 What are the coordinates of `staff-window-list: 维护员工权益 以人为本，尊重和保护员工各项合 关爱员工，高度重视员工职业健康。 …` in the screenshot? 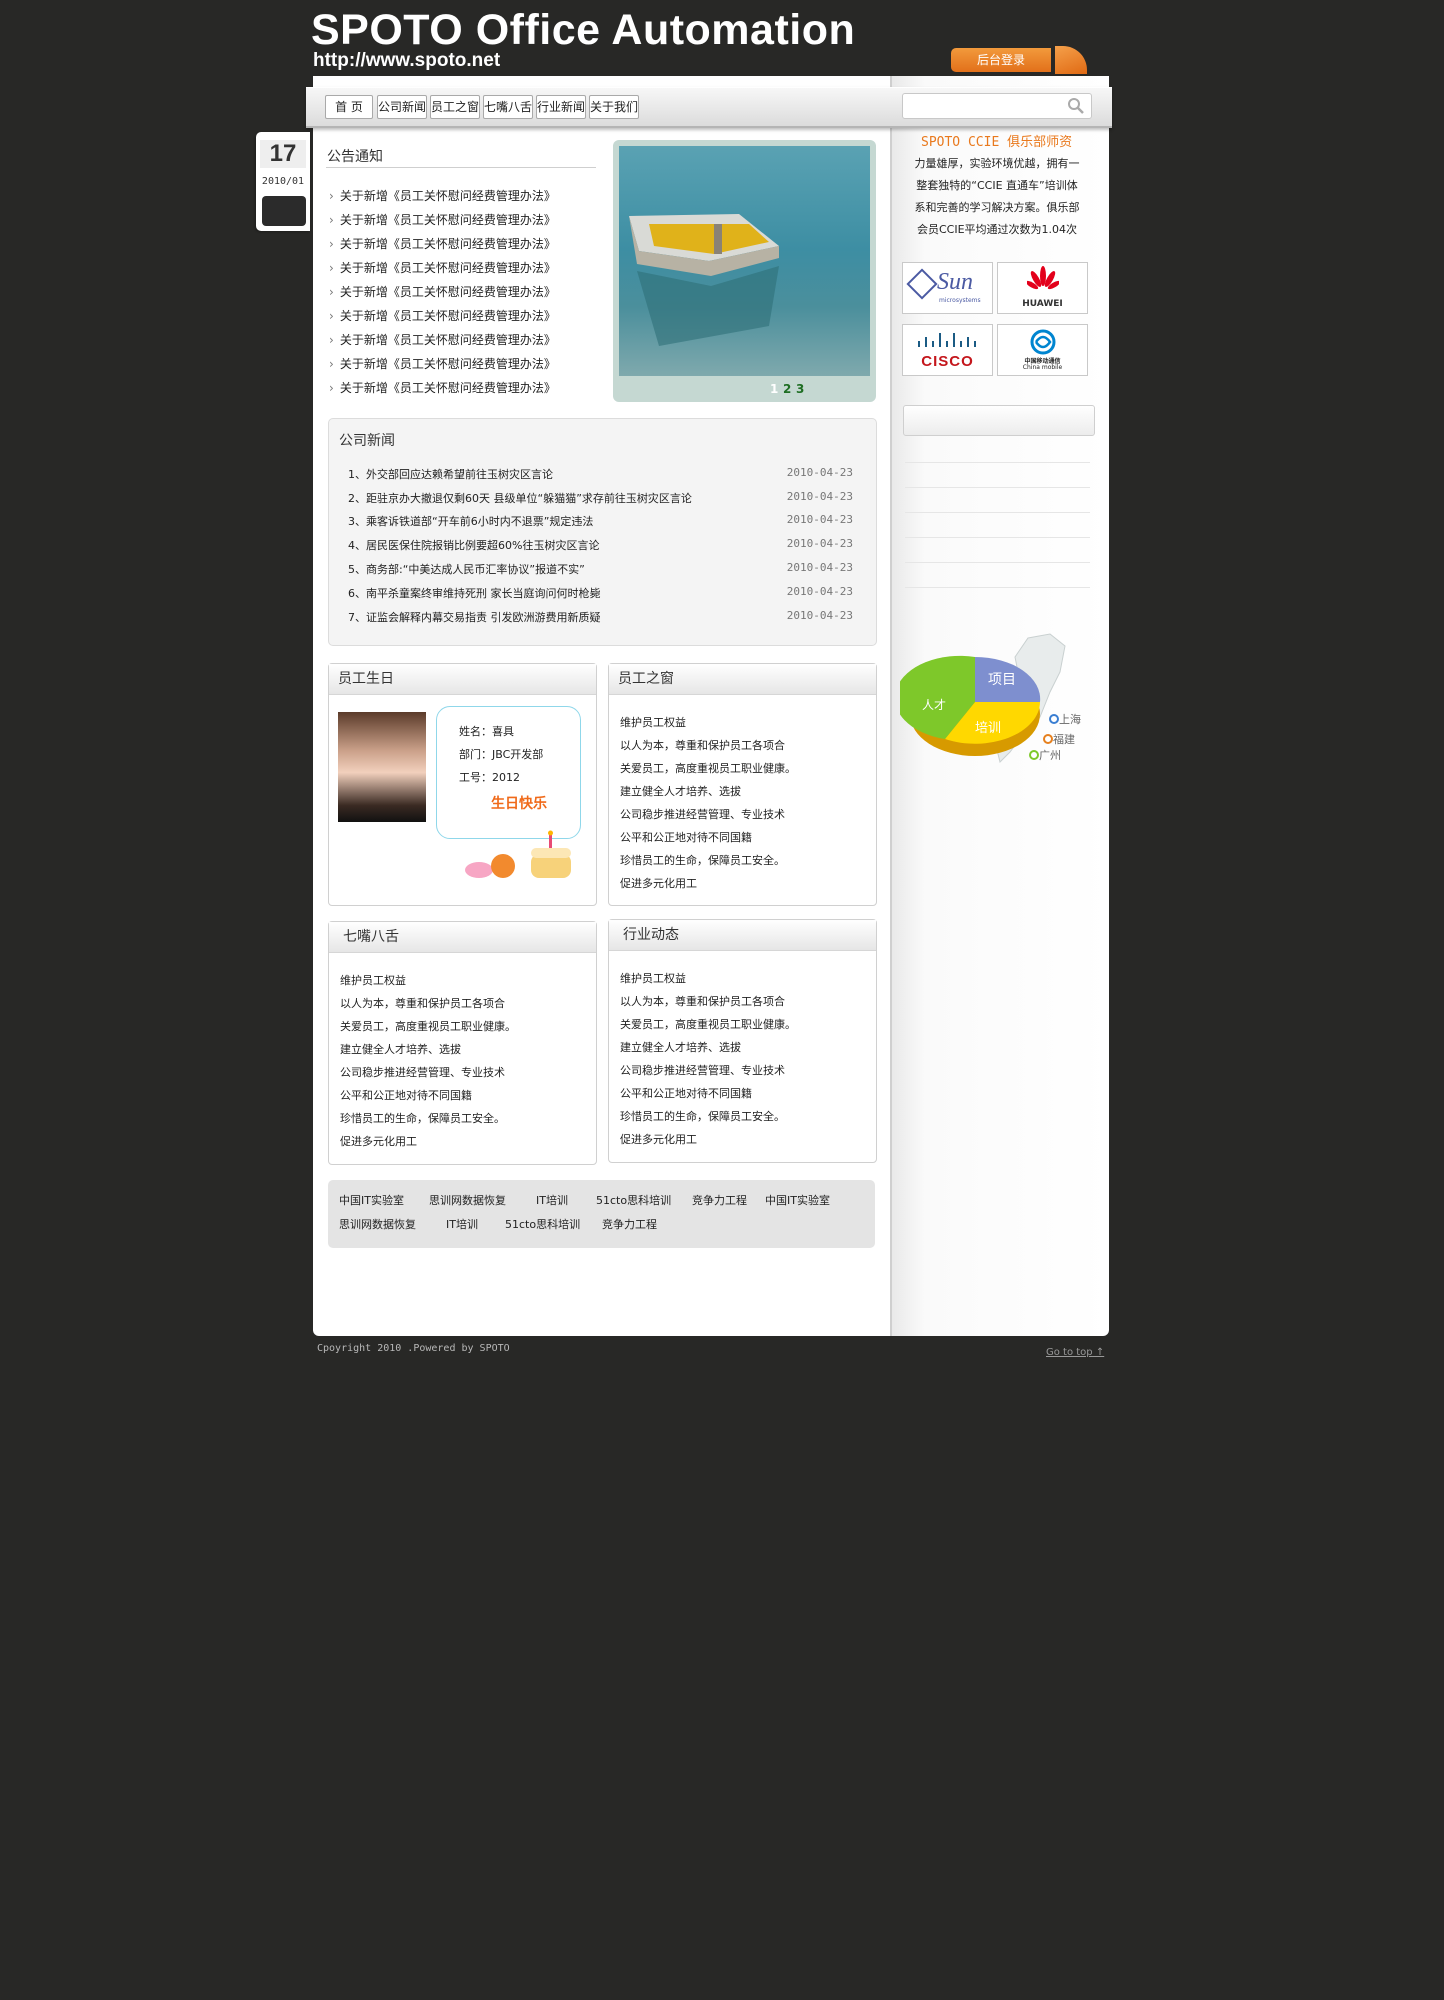 It's located at (708, 803).